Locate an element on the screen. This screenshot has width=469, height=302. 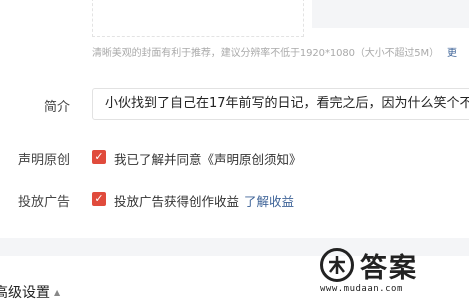
summary-label: 简介 is located at coordinates (56, 107).